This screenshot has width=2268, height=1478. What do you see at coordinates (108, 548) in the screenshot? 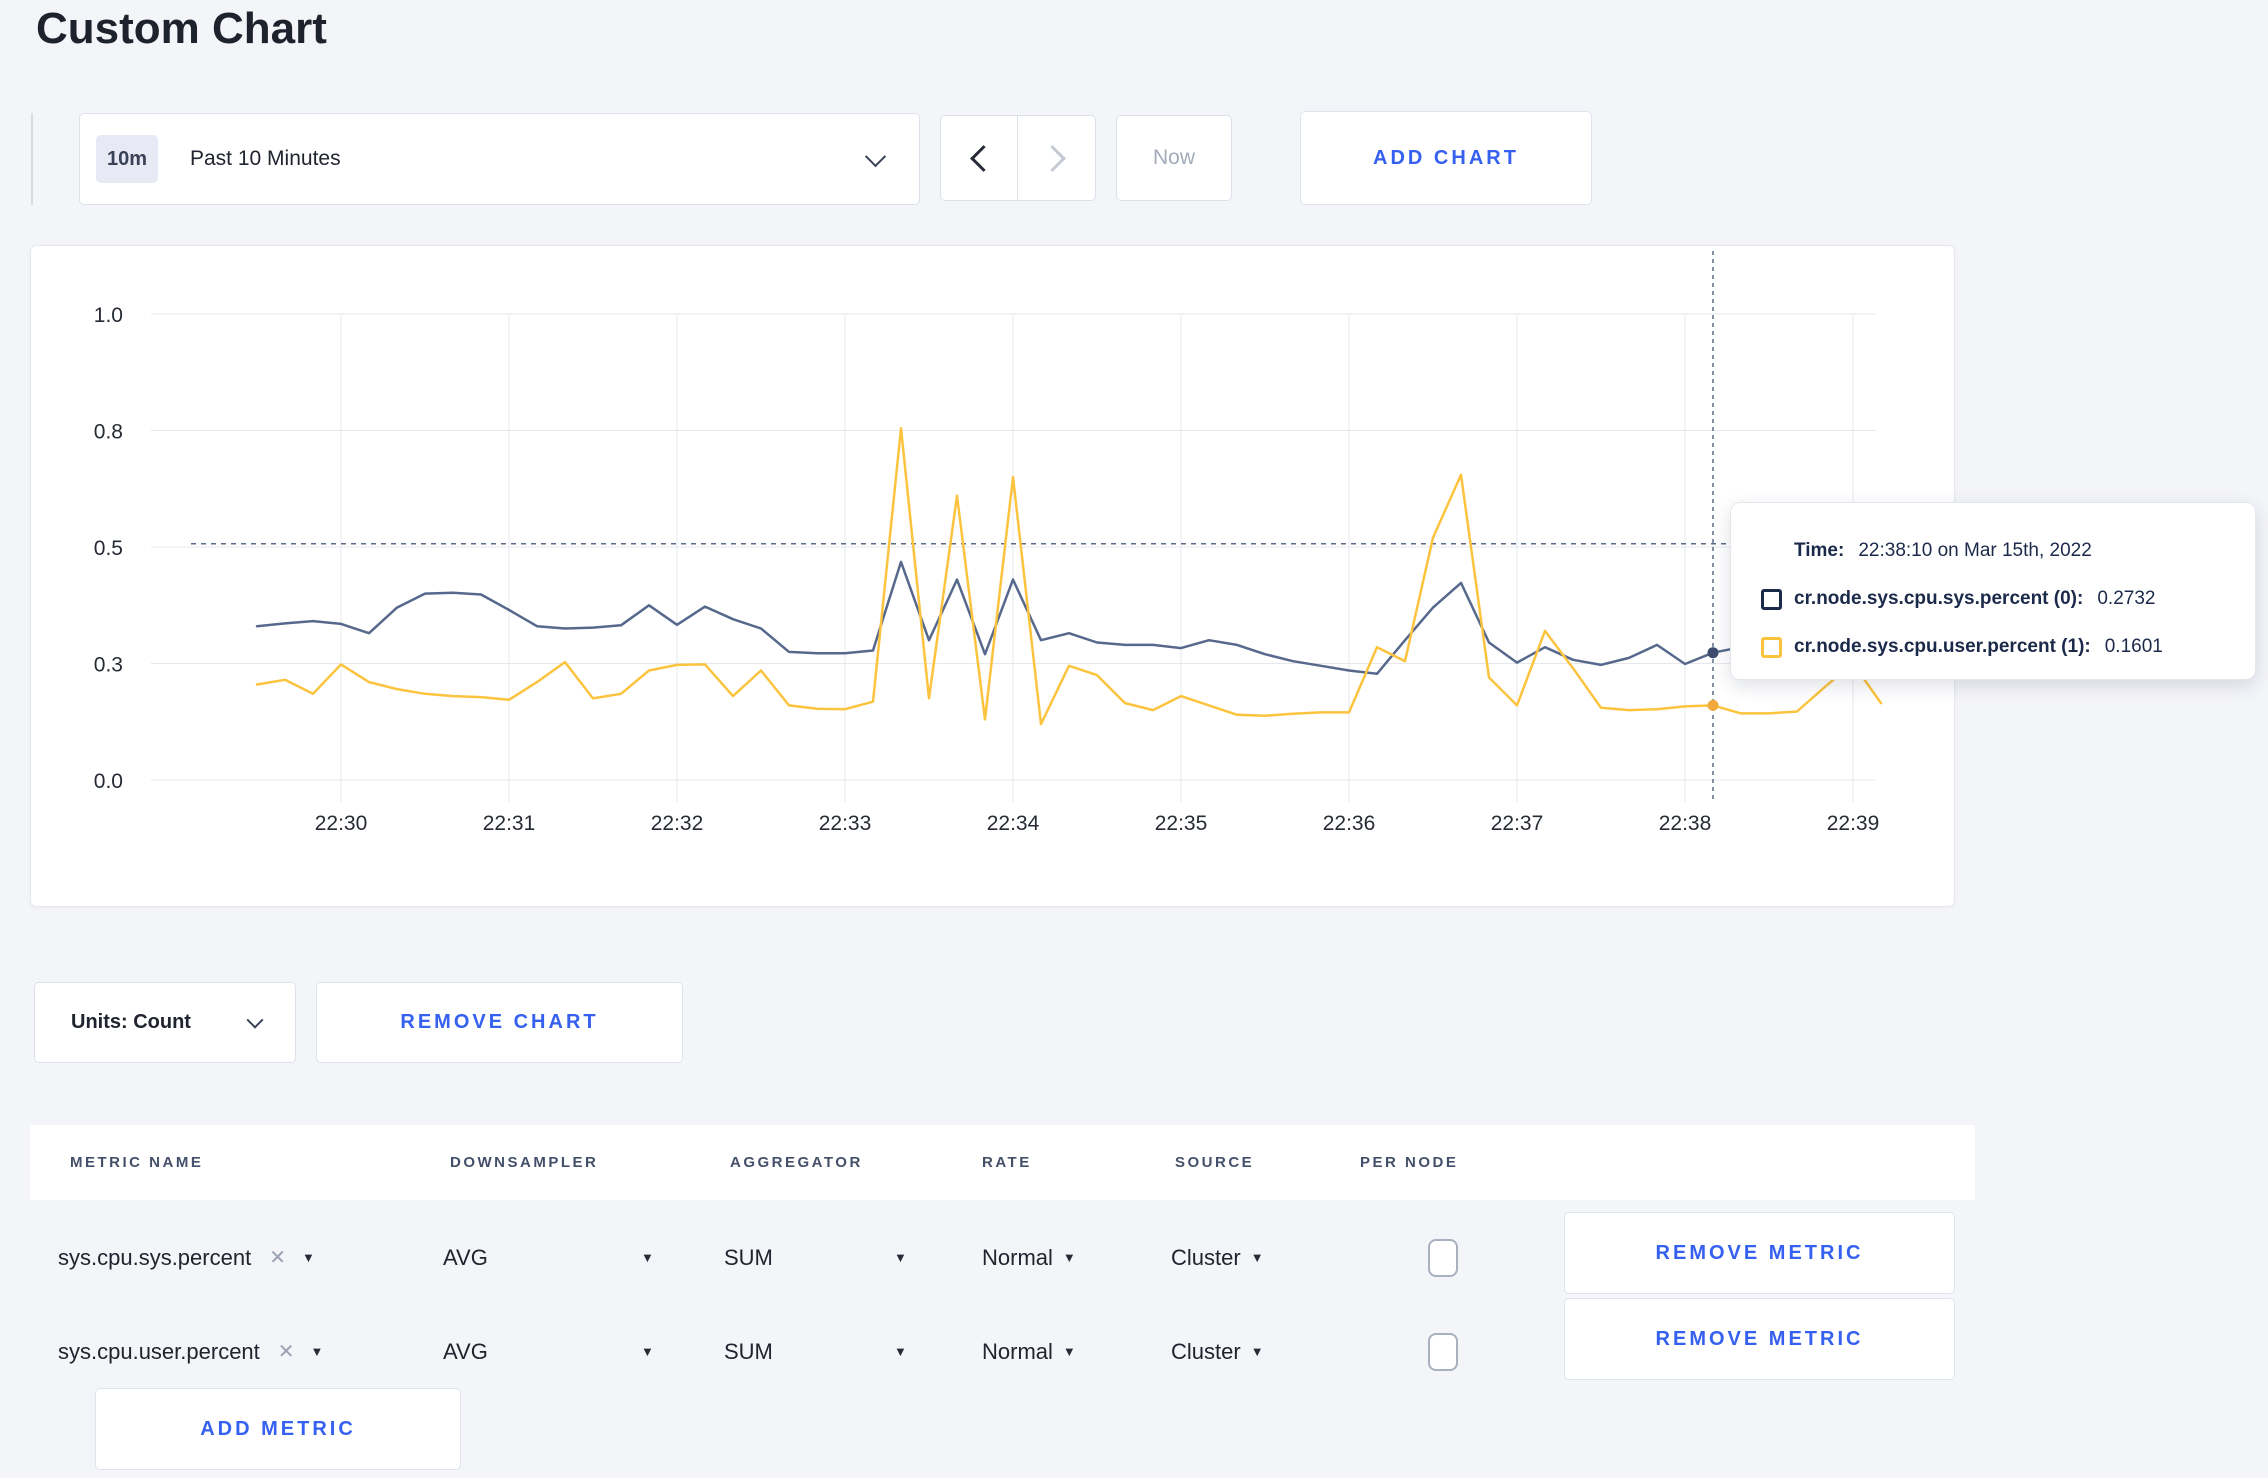
I see `svg-text: 0.5` at bounding box center [108, 548].